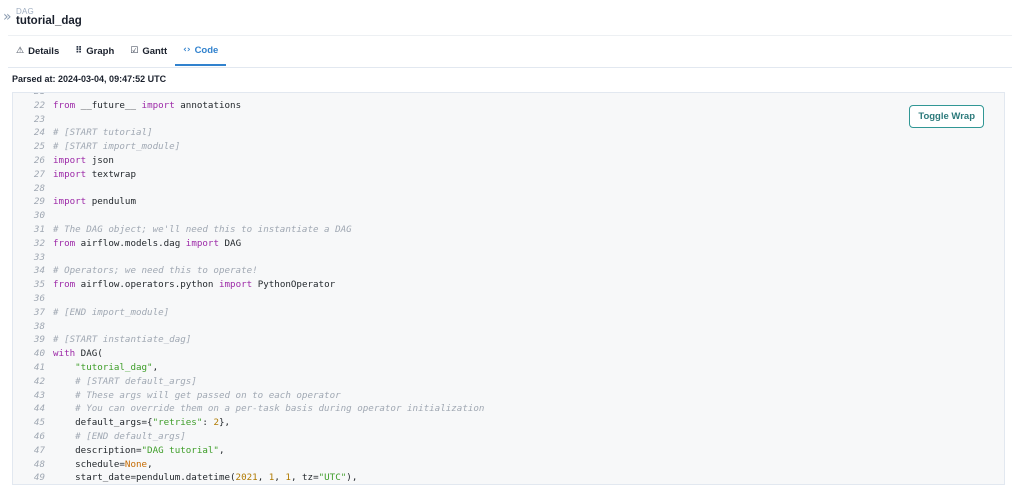 Image resolution: width=1024 pixels, height=495 pixels. I want to click on dag-title: tutorial_dag, so click(49, 21).